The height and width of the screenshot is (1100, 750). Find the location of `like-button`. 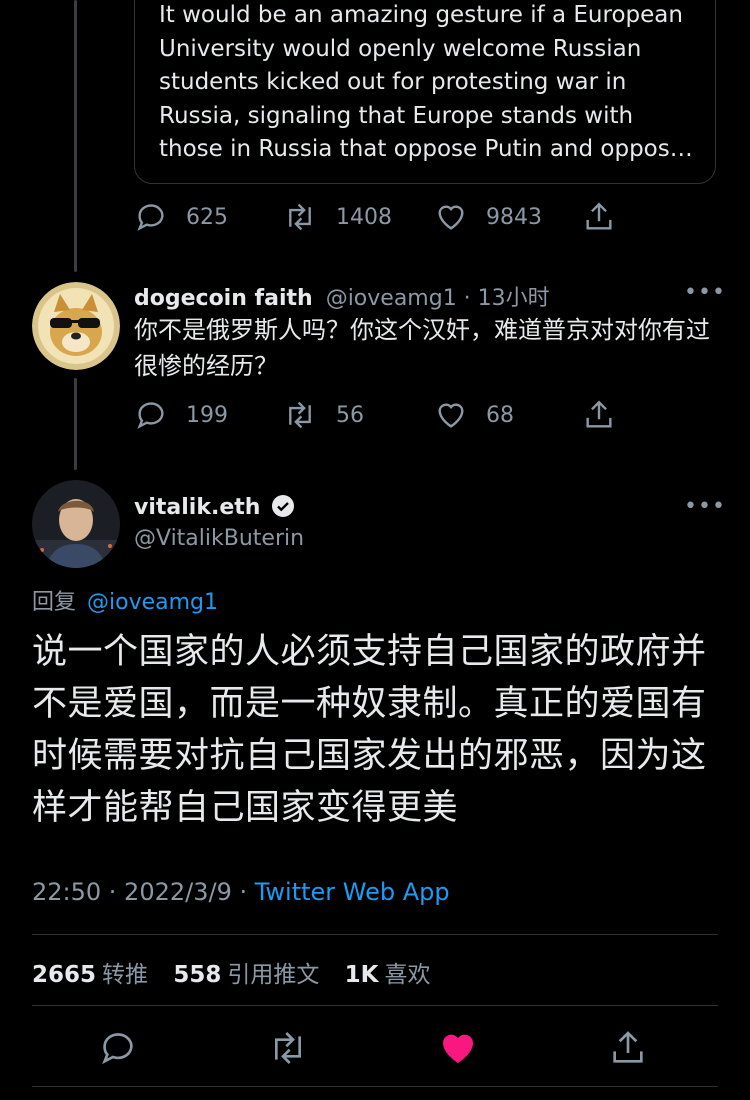

like-button is located at coordinates (458, 1050).